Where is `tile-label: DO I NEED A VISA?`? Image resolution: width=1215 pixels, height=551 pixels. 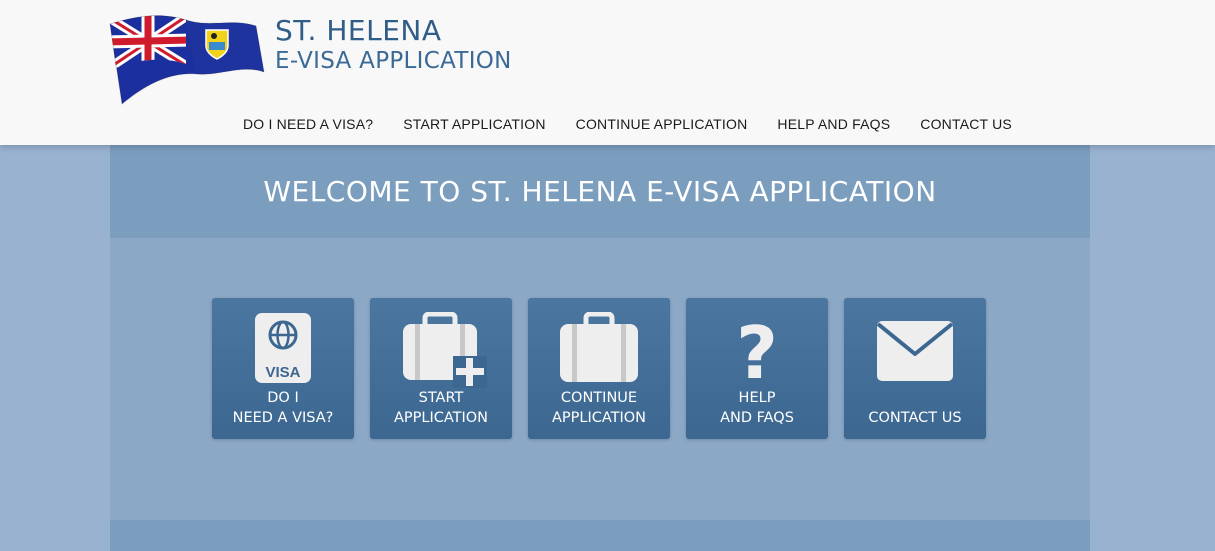
tile-label: DO I NEED A VISA? is located at coordinates (283, 408).